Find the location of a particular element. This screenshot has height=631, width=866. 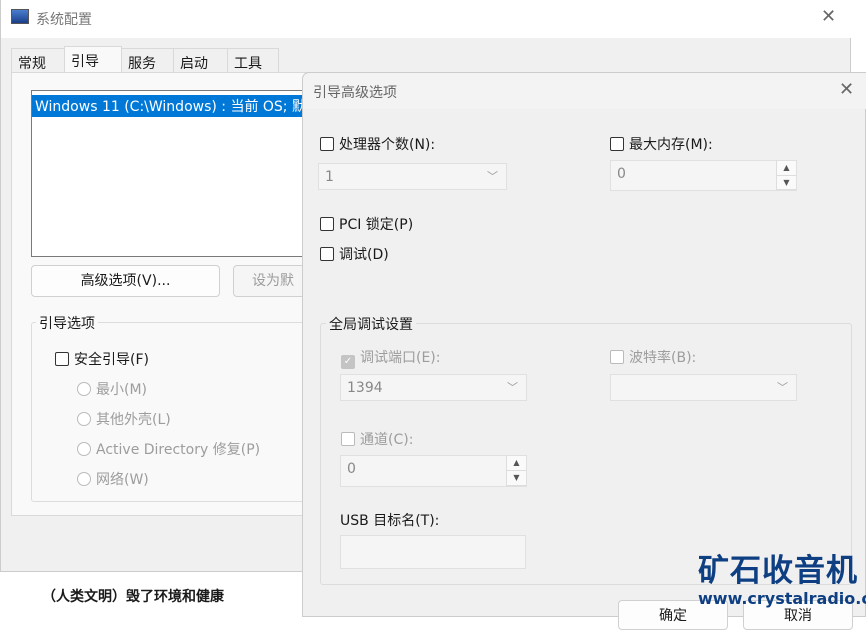

os-list-item: Windows 11 (C:\Windows) : 当前 OS; 默 is located at coordinates (171, 106).